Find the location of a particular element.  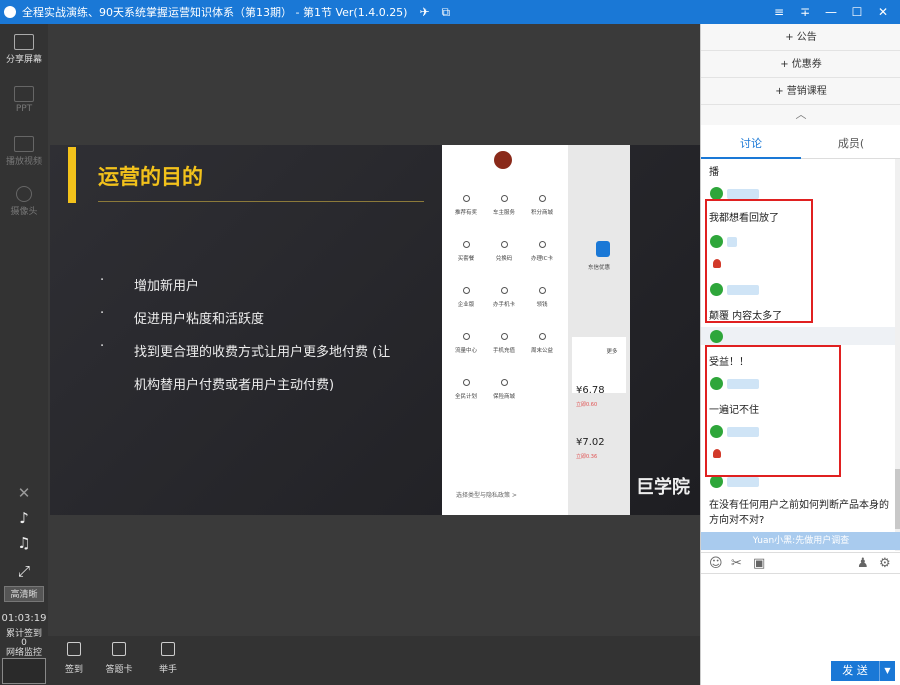

phone-privacy-link: 选择类型与隐私政策 > is located at coordinates (486, 495).